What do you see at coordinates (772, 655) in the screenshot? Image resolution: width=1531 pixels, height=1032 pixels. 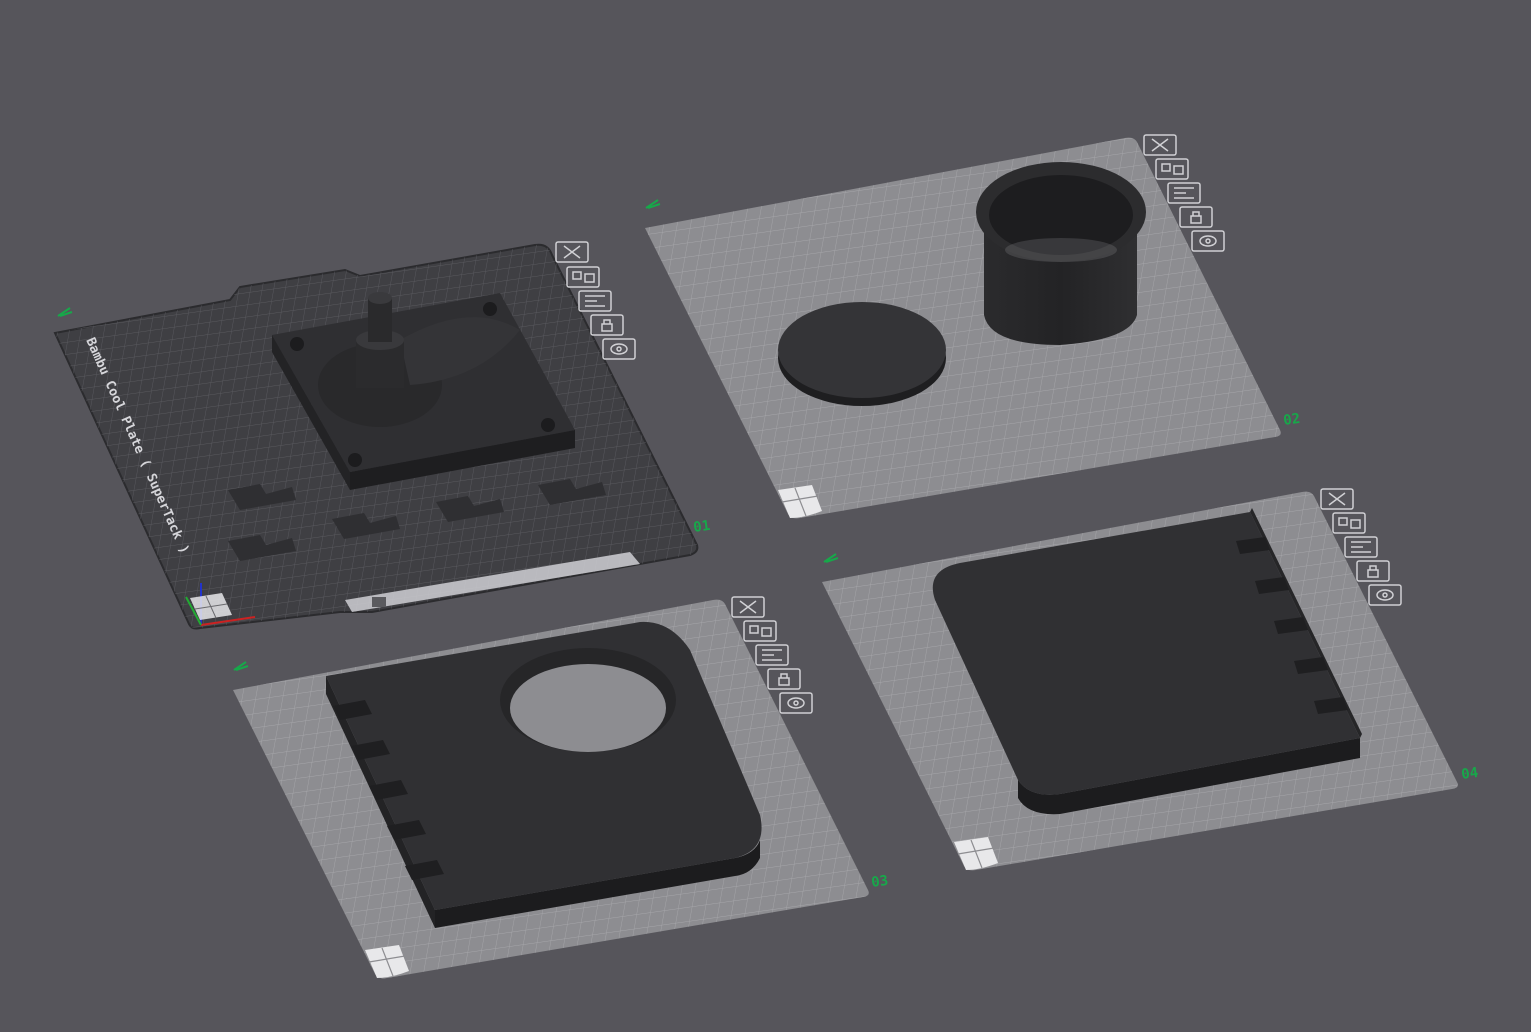 I see `plate-03-plate-settings-icon` at bounding box center [772, 655].